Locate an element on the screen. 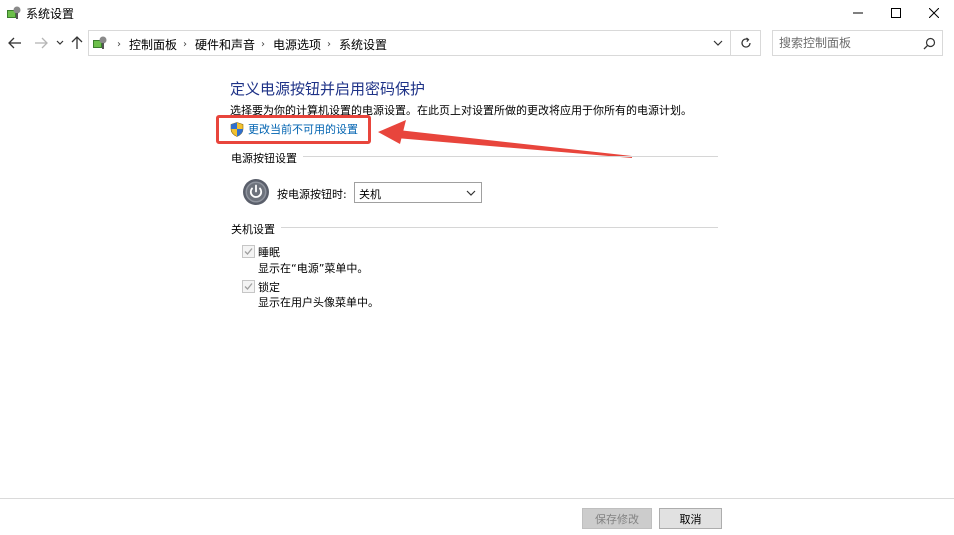  footer-divider is located at coordinates (477, 498).